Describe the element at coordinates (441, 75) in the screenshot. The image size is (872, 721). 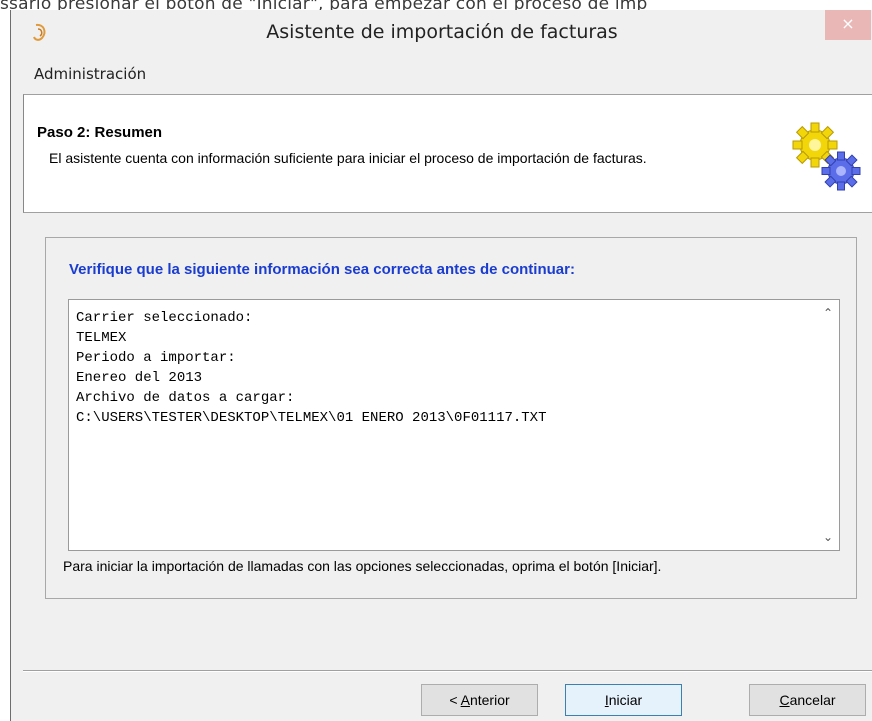
I see `menu-bar: Administración` at that location.